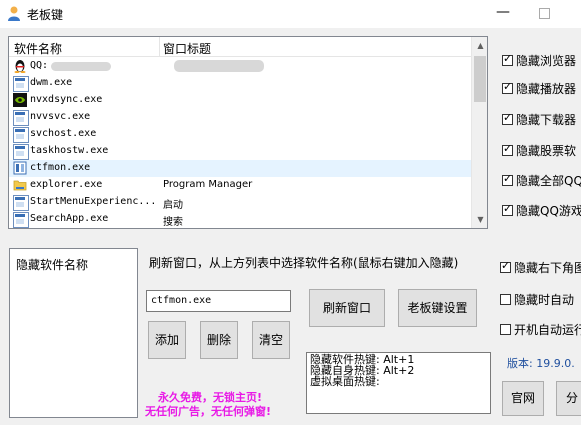 This screenshot has width=581, height=425. Describe the element at coordinates (240, 151) in the screenshot. I see `list-row: taskhostw.exe` at that location.